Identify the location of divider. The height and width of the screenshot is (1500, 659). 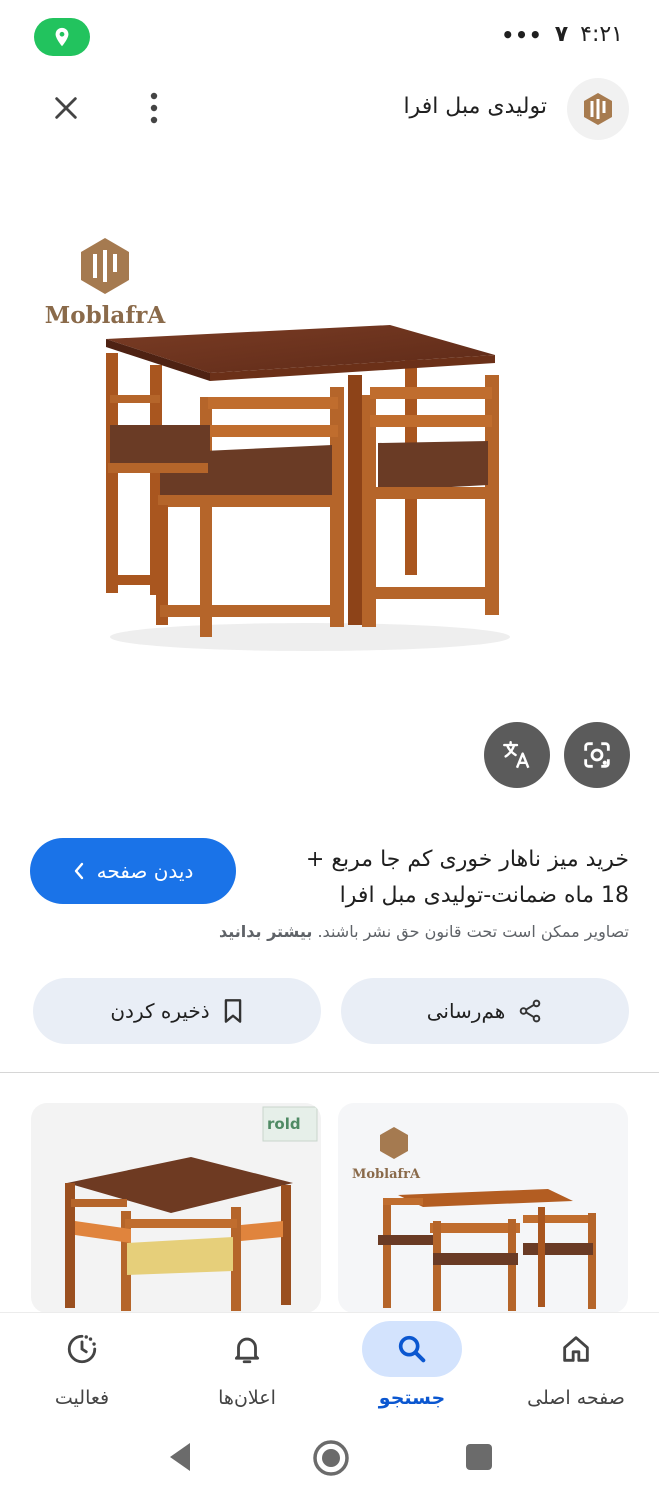
(329, 1072).